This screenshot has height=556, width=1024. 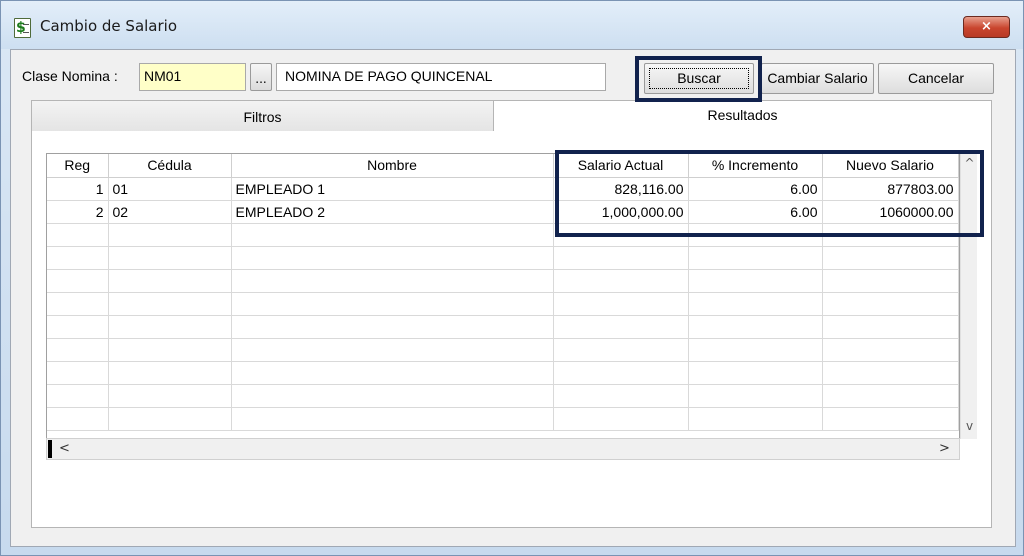 I want to click on row-indicator, so click(x=50, y=449).